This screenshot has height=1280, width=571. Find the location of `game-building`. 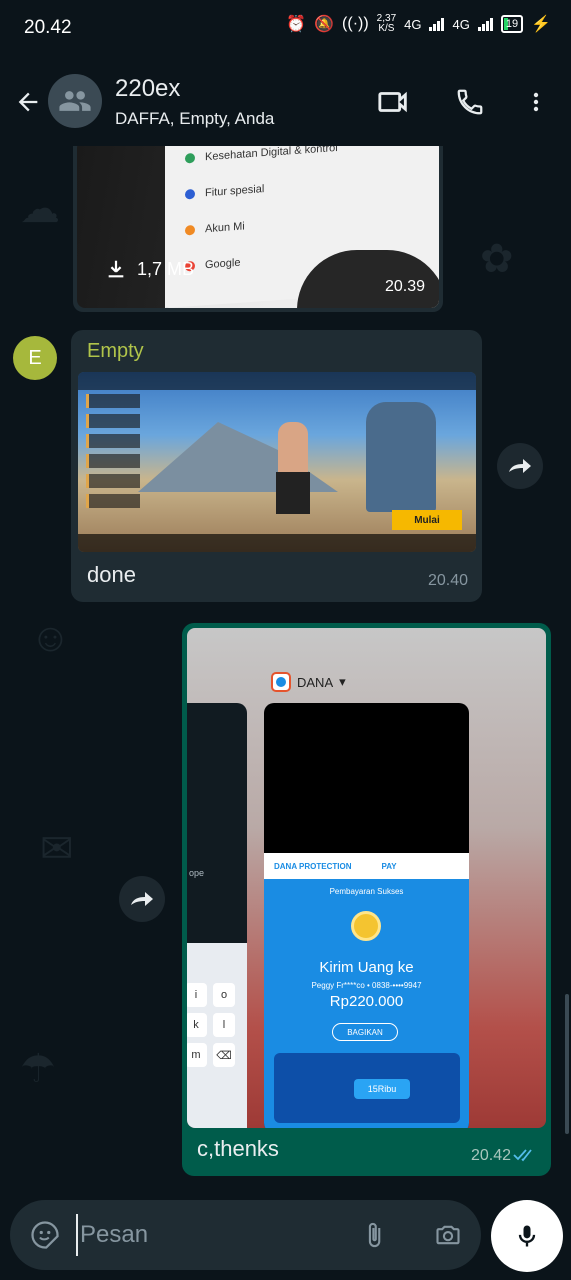

game-building is located at coordinates (401, 457).